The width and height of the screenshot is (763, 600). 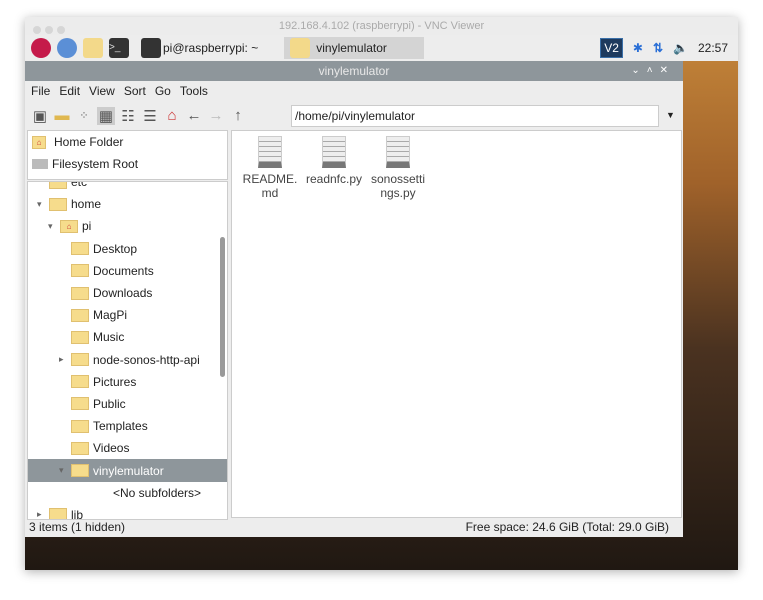 I want to click on clock: 22:57, so click(x=712, y=48).